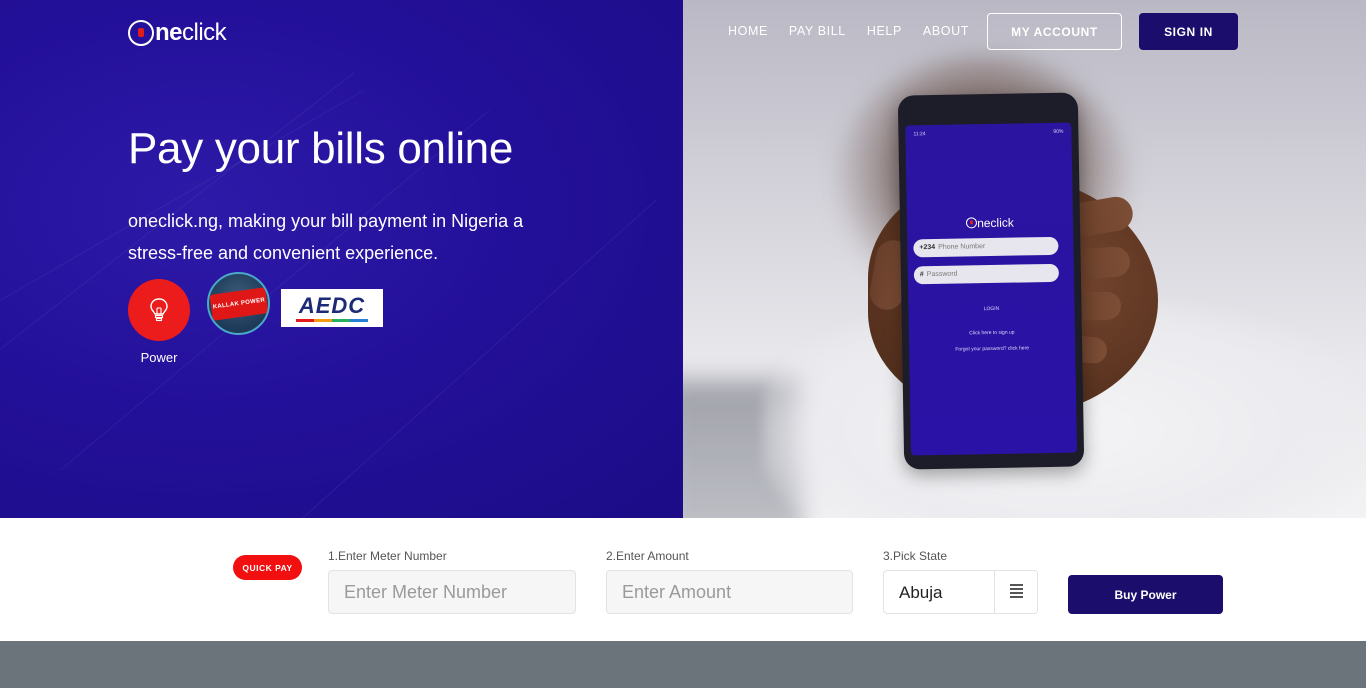  What do you see at coordinates (683, 664) in the screenshot?
I see `footer-band` at bounding box center [683, 664].